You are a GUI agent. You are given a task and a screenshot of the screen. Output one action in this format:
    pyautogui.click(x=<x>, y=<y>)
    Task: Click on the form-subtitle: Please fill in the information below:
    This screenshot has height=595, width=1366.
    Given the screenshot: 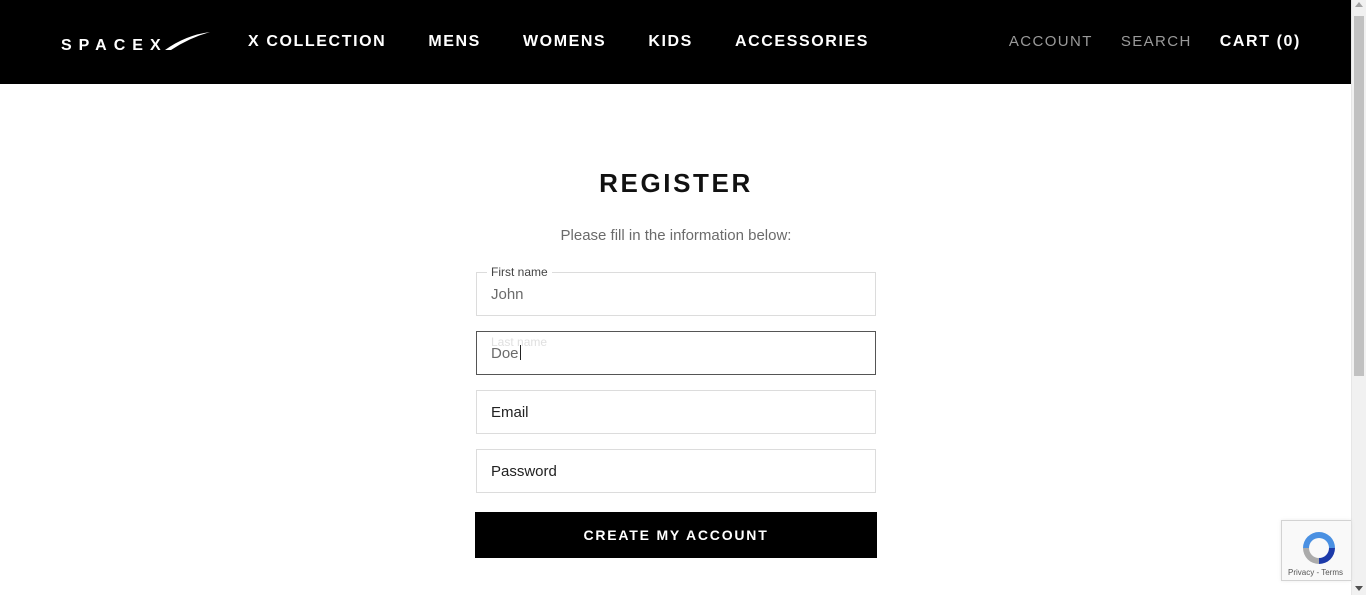 What is the action you would take?
    pyautogui.click(x=676, y=235)
    